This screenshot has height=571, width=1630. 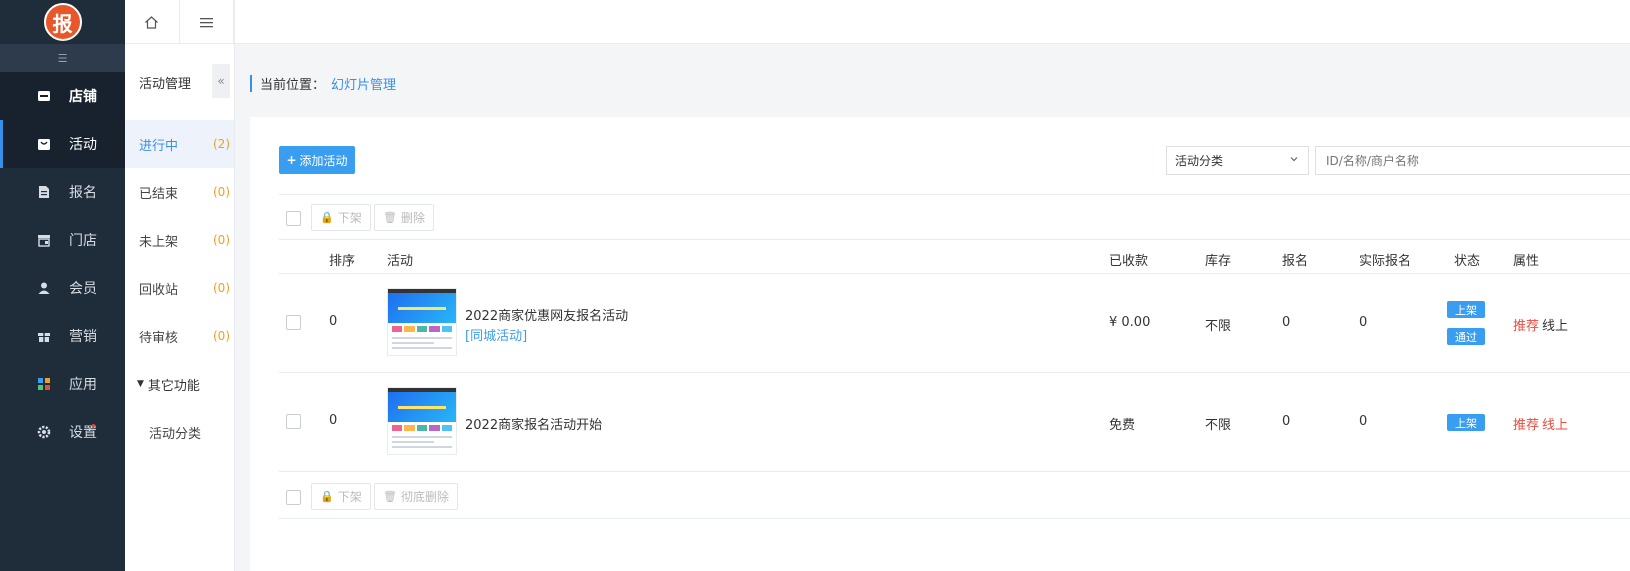 What do you see at coordinates (412, 218) in the screenshot?
I see `delete-label: 删除` at bounding box center [412, 218].